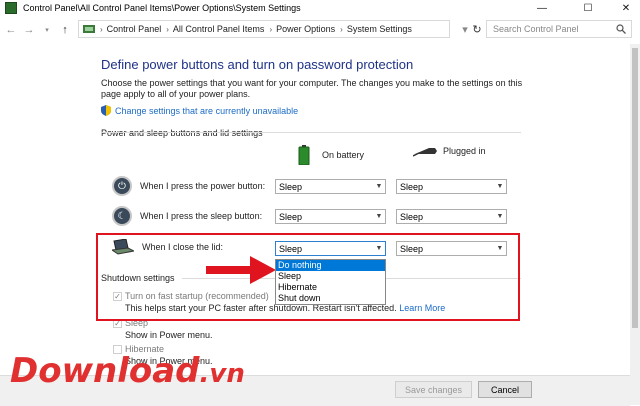  What do you see at coordinates (536, 29) in the screenshot?
I see `search-placeholder: Search Control Panel` at bounding box center [536, 29].